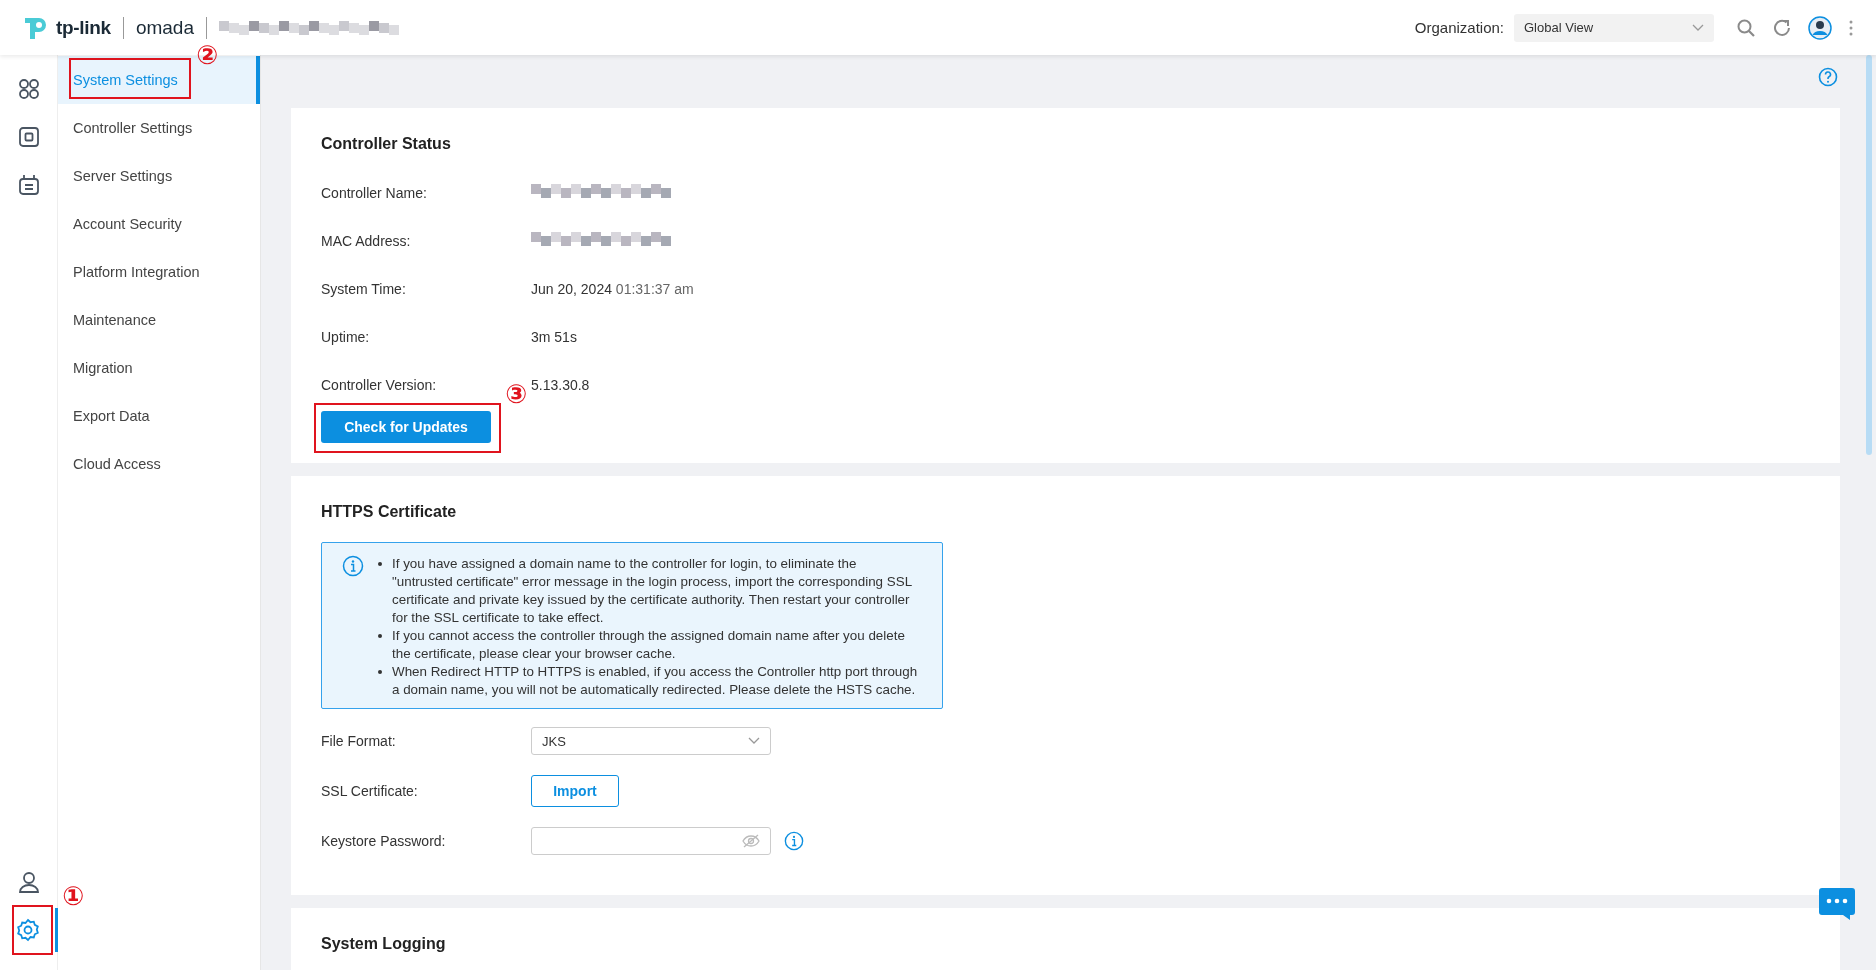  Describe the element at coordinates (379, 385) in the screenshot. I see `field-label: Controller Version:` at that location.